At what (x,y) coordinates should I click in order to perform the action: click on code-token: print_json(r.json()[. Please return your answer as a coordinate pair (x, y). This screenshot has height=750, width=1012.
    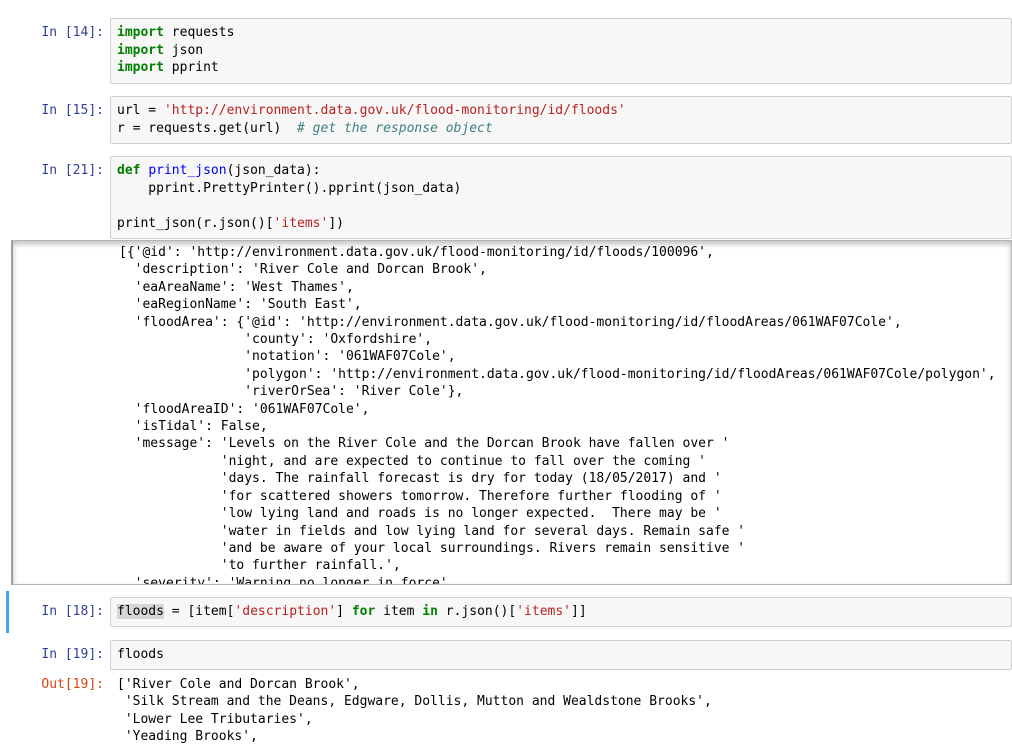
    Looking at the image, I should click on (195, 223).